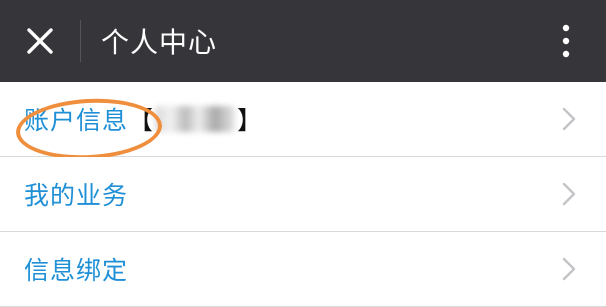  What do you see at coordinates (76, 270) in the screenshot?
I see `menu-item-label: 信息绑定` at bounding box center [76, 270].